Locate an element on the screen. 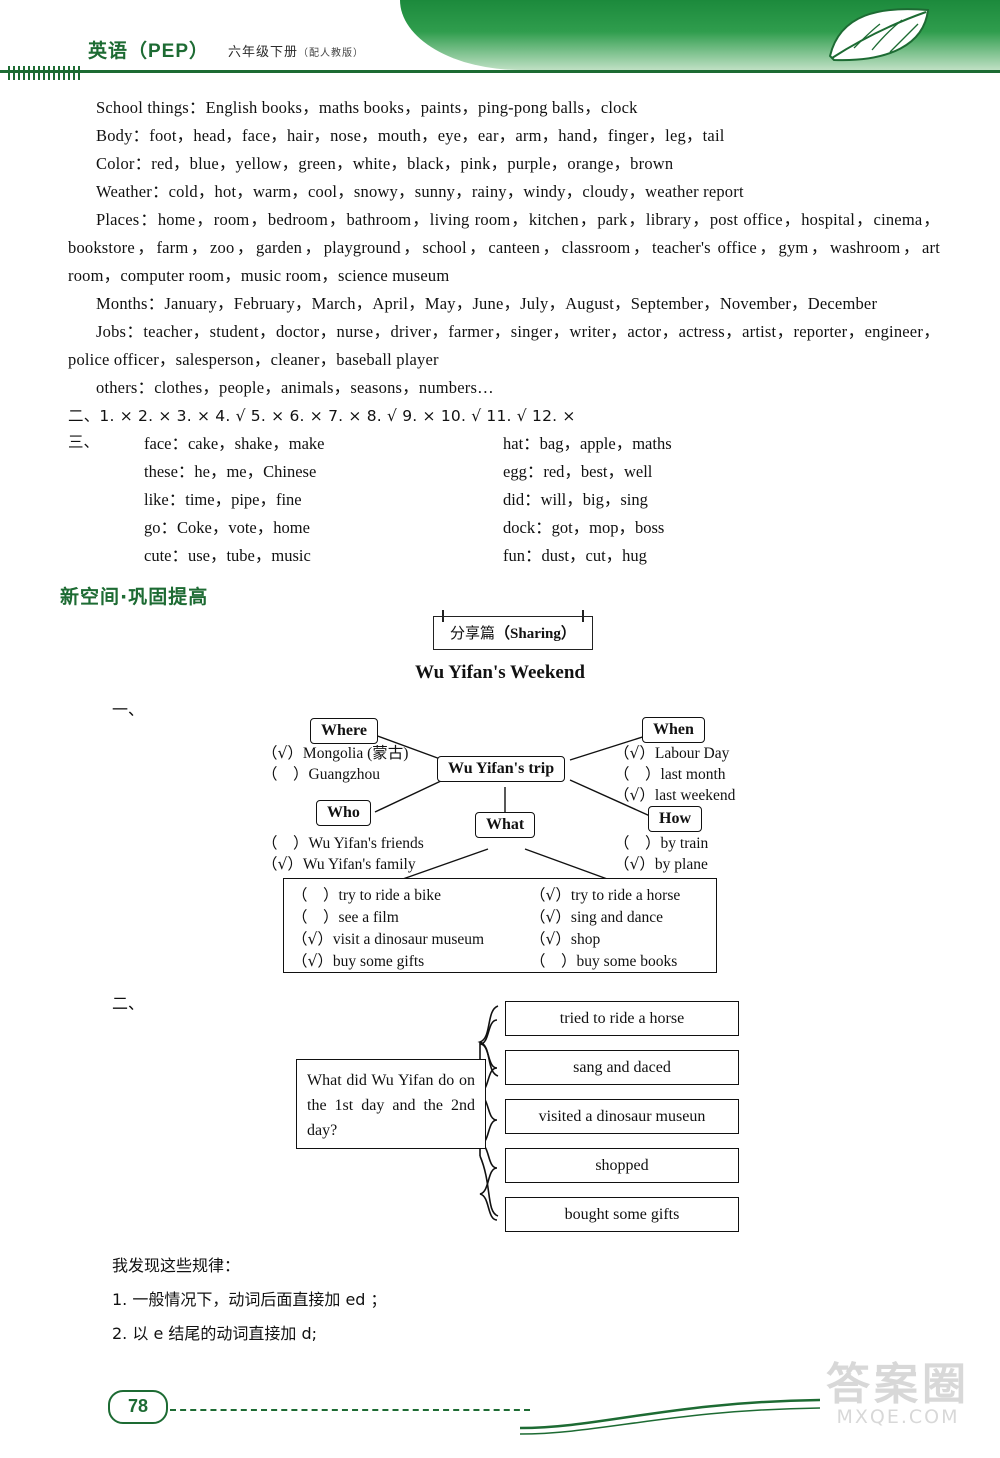 Image resolution: width=1000 pixels, height=1458 pixels. footer-dashed-line is located at coordinates (350, 1410).